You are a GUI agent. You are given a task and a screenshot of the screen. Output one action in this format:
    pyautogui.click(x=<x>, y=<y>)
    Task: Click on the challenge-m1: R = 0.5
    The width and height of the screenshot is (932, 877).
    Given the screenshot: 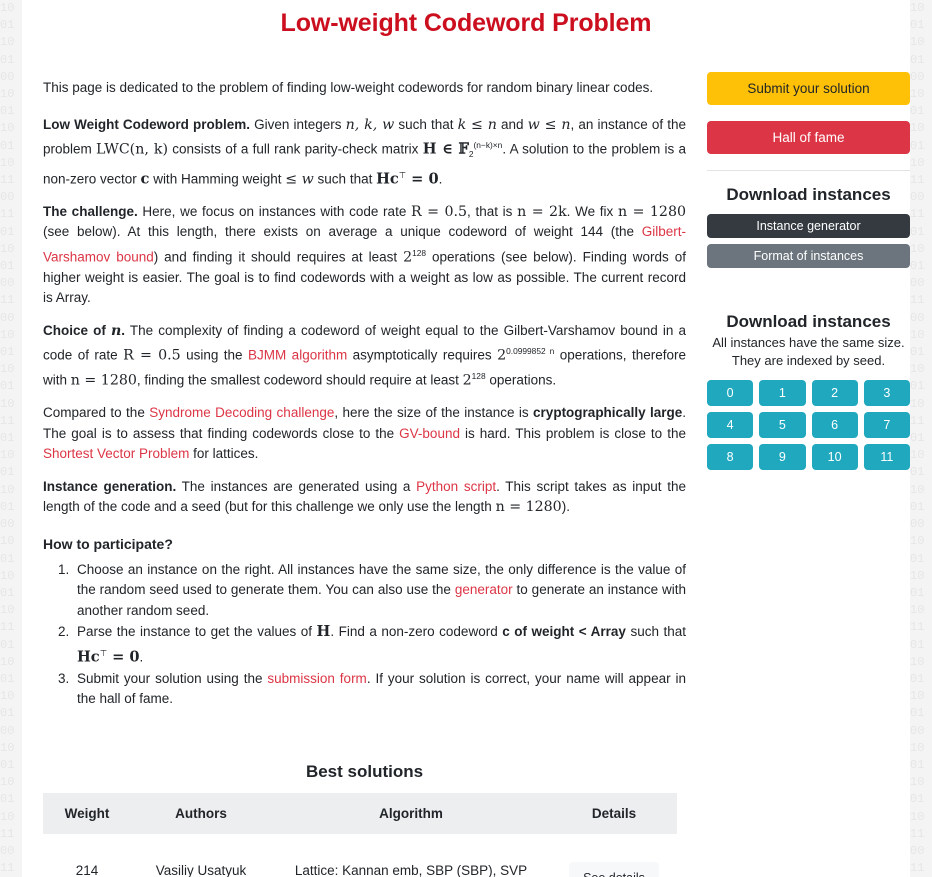 What is the action you would take?
    pyautogui.click(x=439, y=211)
    